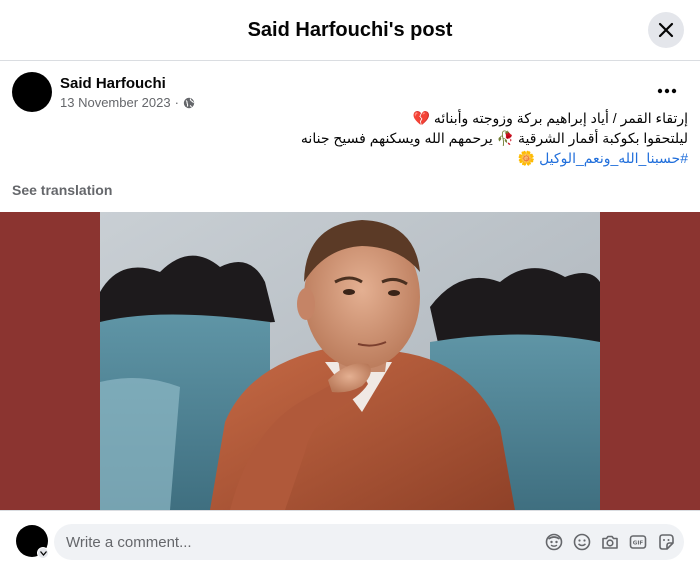 This screenshot has width=700, height=577. I want to click on sticker-button, so click(666, 542).